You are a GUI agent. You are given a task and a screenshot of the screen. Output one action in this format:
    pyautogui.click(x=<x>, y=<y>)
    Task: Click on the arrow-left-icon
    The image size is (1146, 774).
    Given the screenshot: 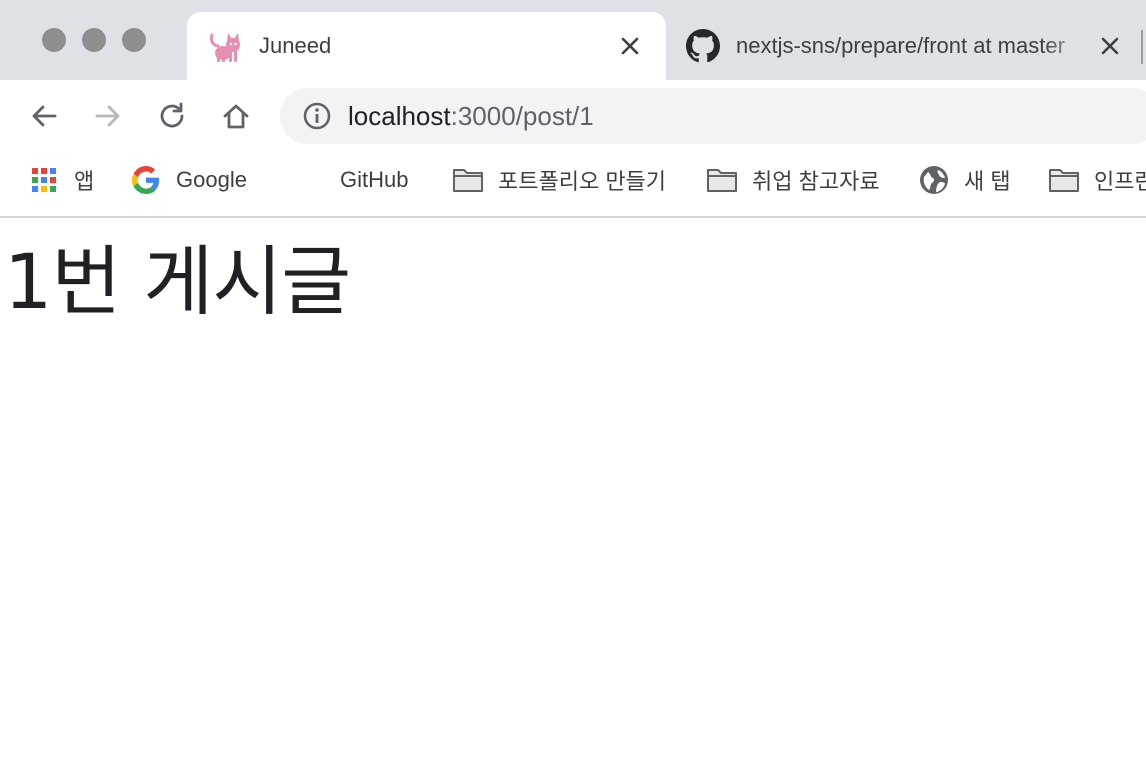 What is the action you would take?
    pyautogui.click(x=44, y=116)
    